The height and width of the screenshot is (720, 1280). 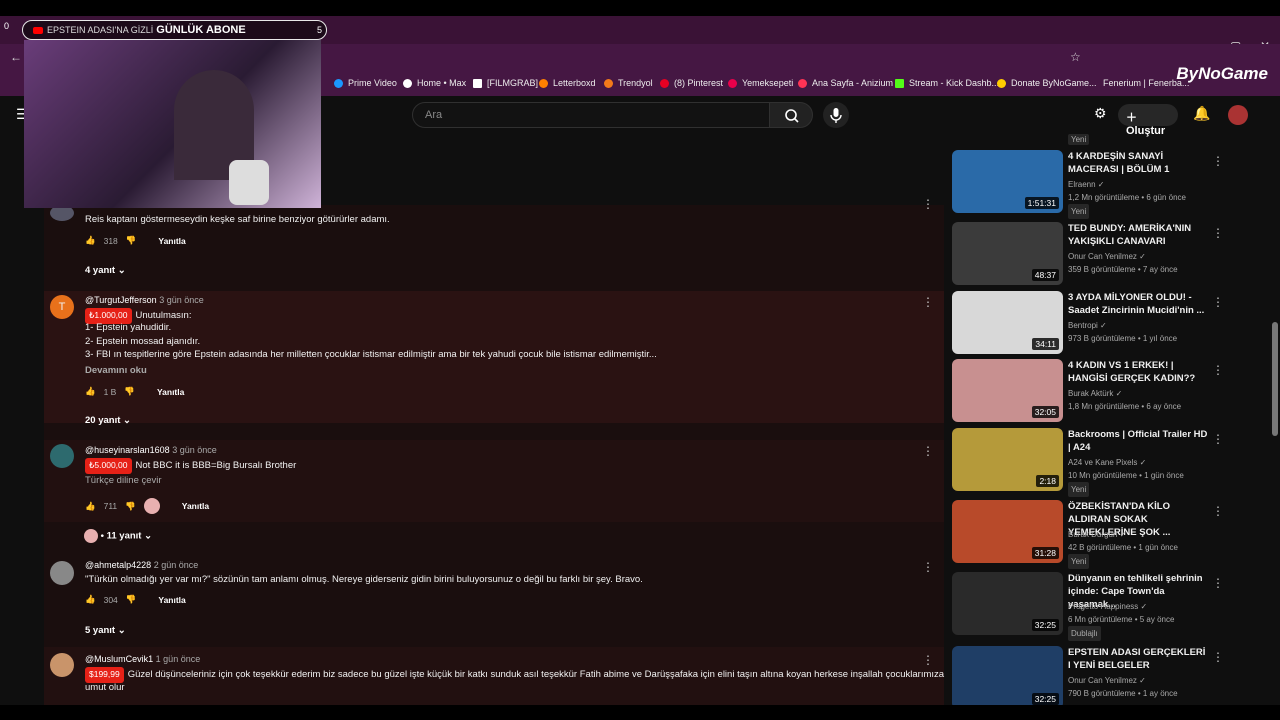 I want to click on bookmark-home-max: Home • Max, so click(x=434, y=83).